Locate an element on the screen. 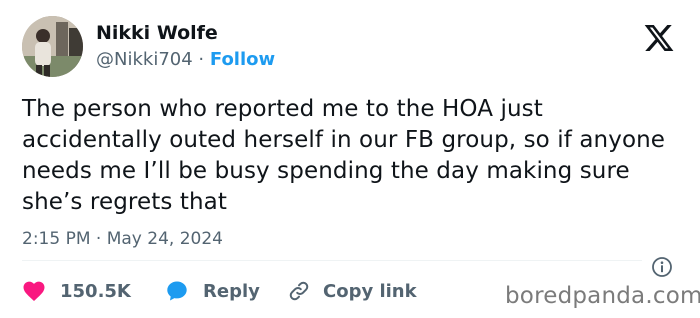 This screenshot has width=700, height=318. author-handle: @Nikki704 is located at coordinates (144, 59).